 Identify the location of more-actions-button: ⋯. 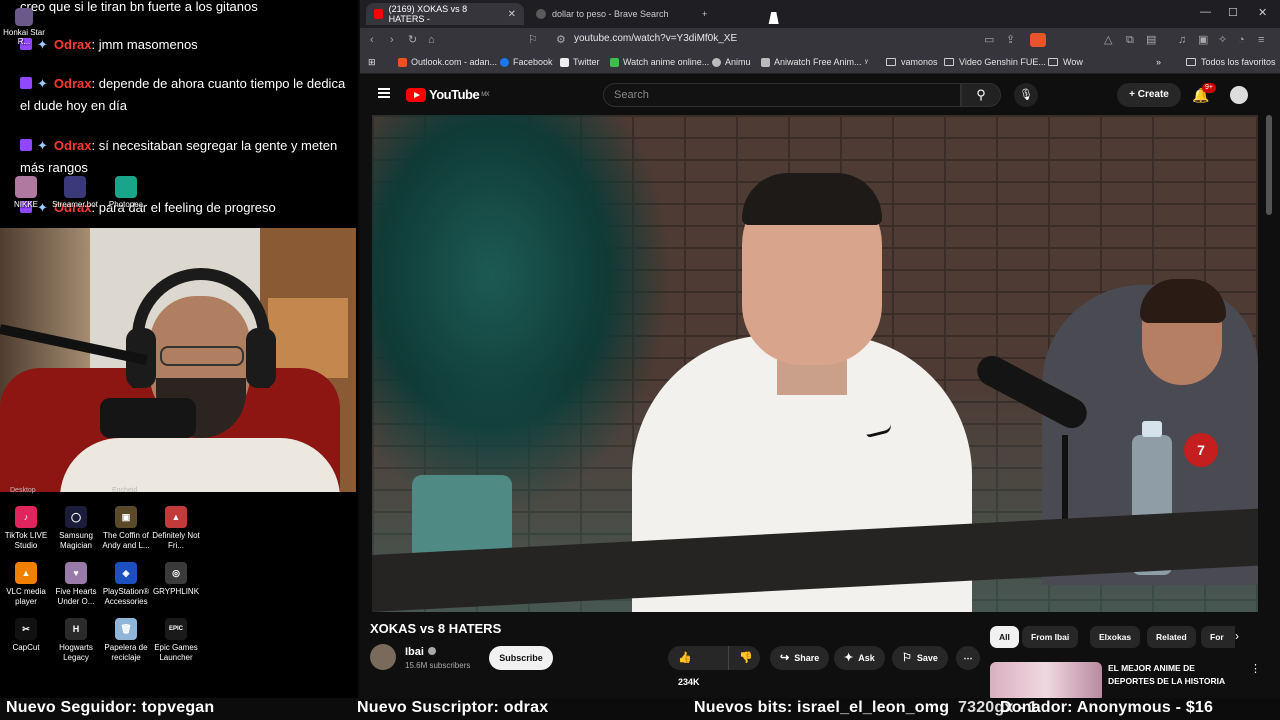
(968, 658).